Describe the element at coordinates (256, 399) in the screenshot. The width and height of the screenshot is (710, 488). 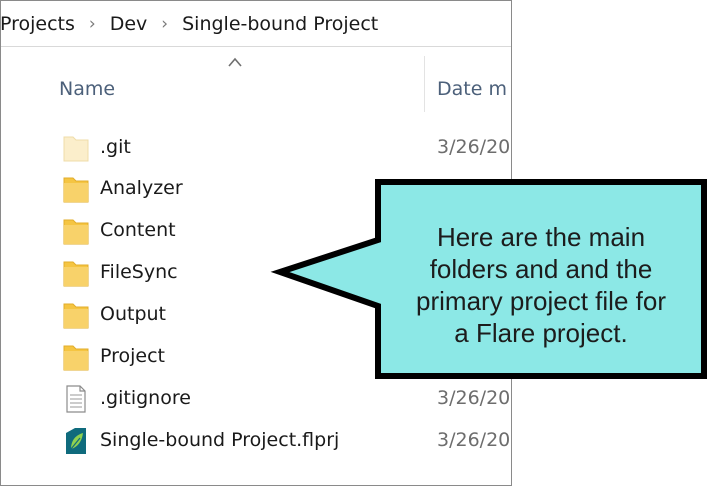
I see `list-item-gitignore: .gitignore 3/26/20` at that location.